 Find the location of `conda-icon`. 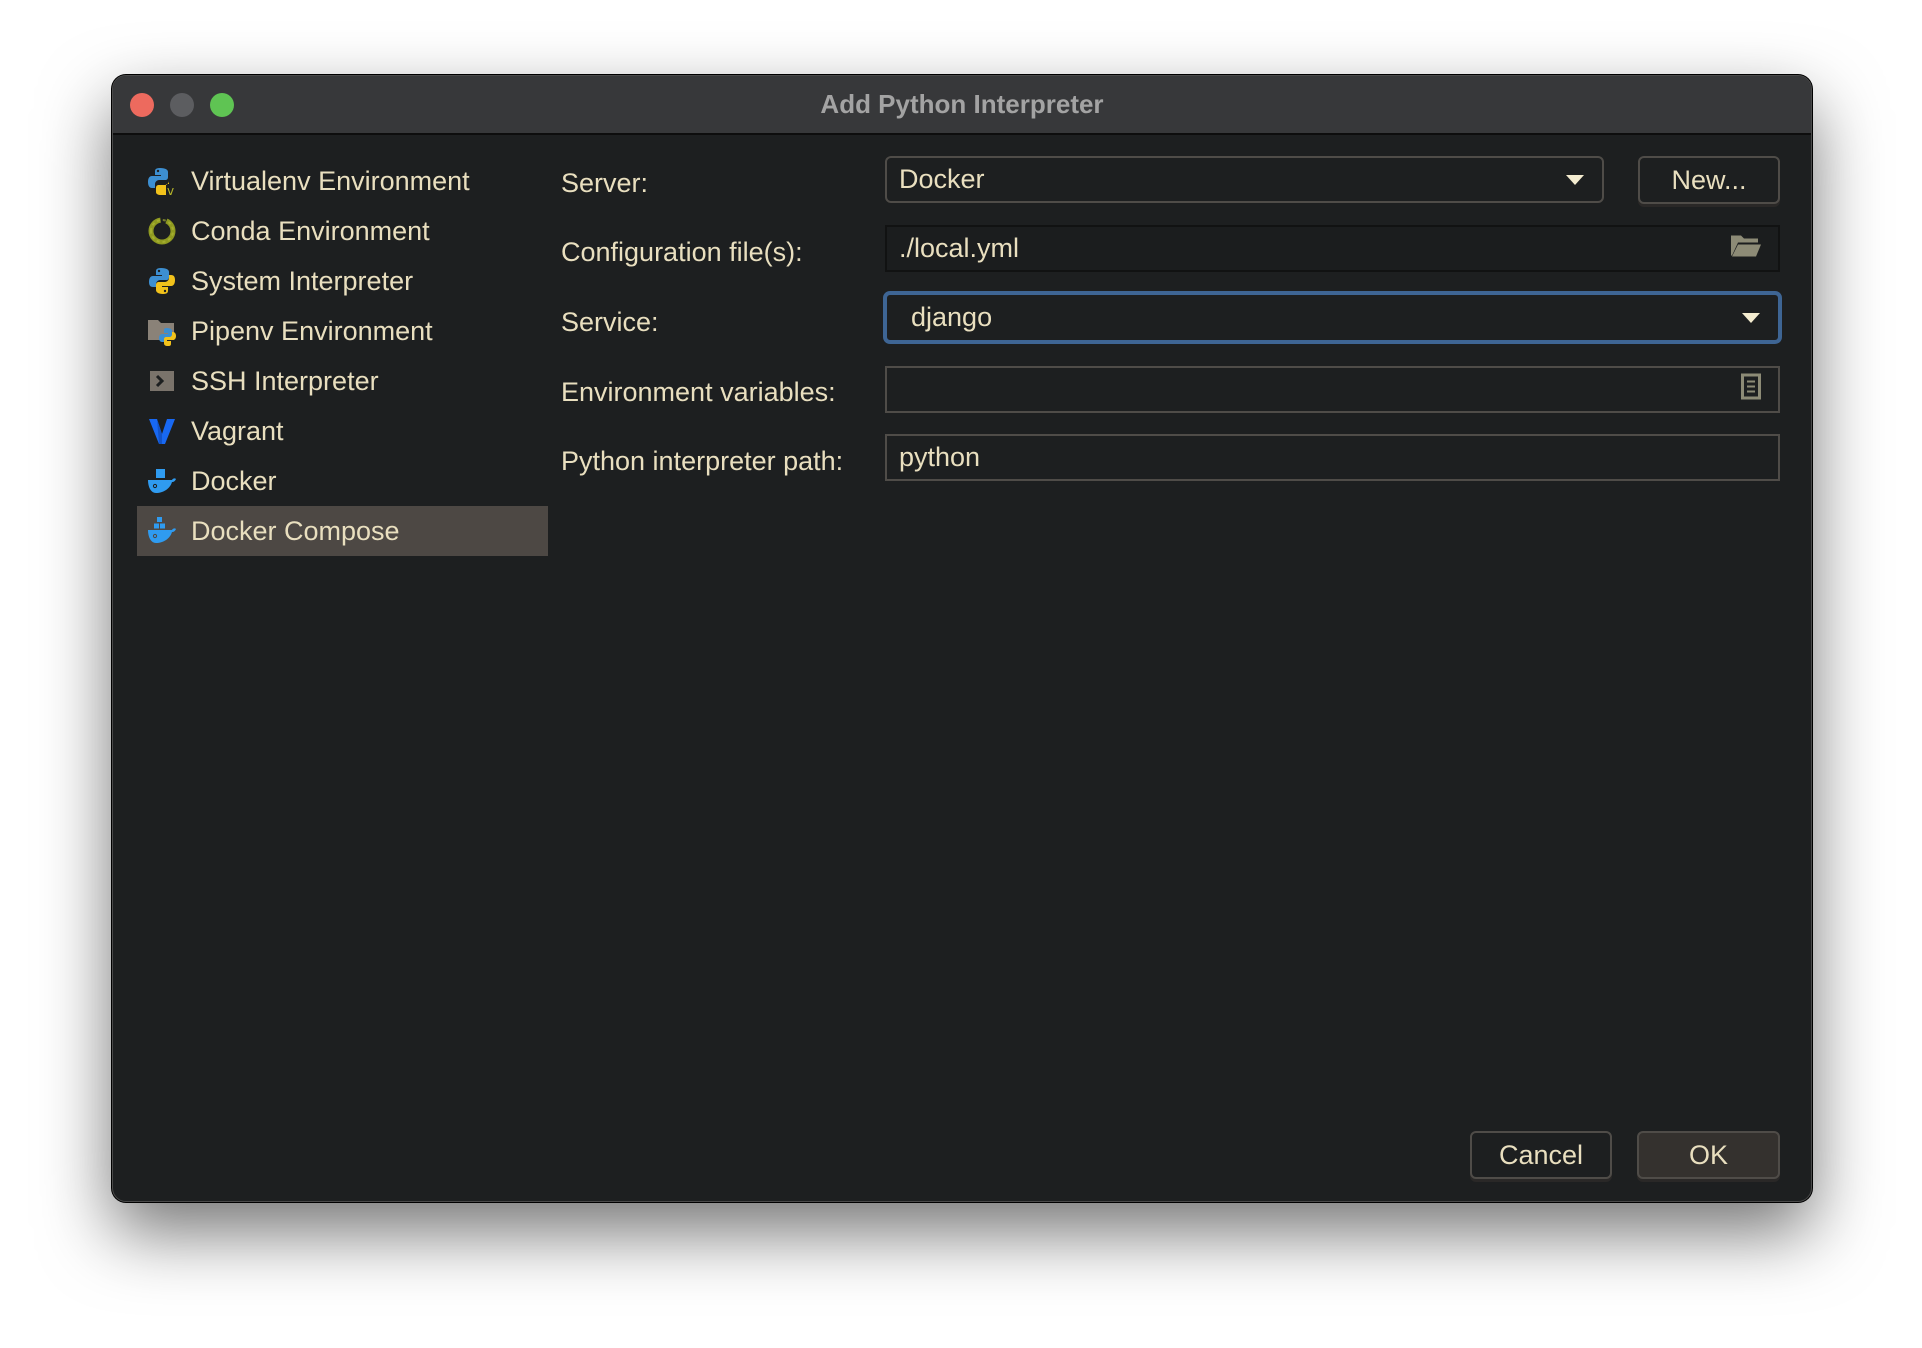

conda-icon is located at coordinates (162, 231).